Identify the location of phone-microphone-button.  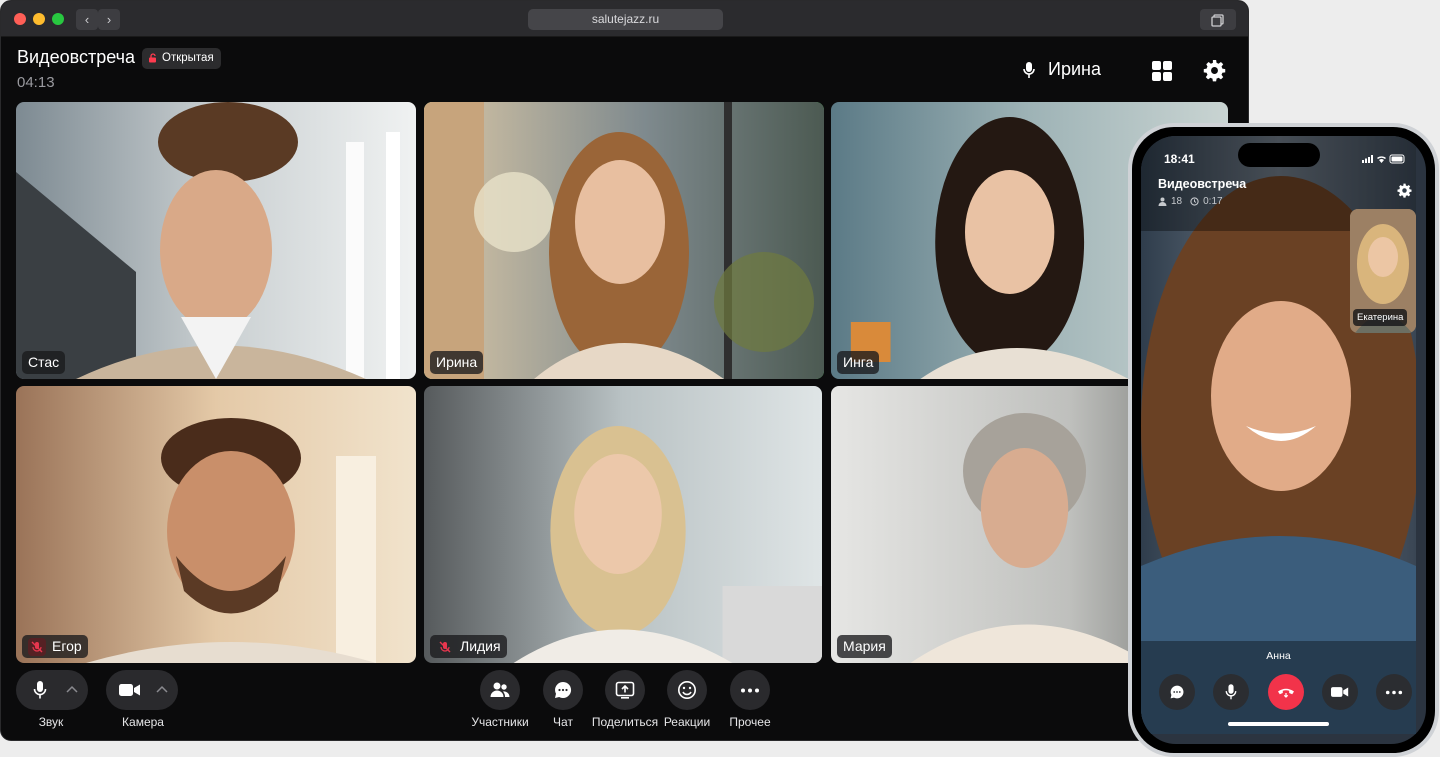
(1231, 692).